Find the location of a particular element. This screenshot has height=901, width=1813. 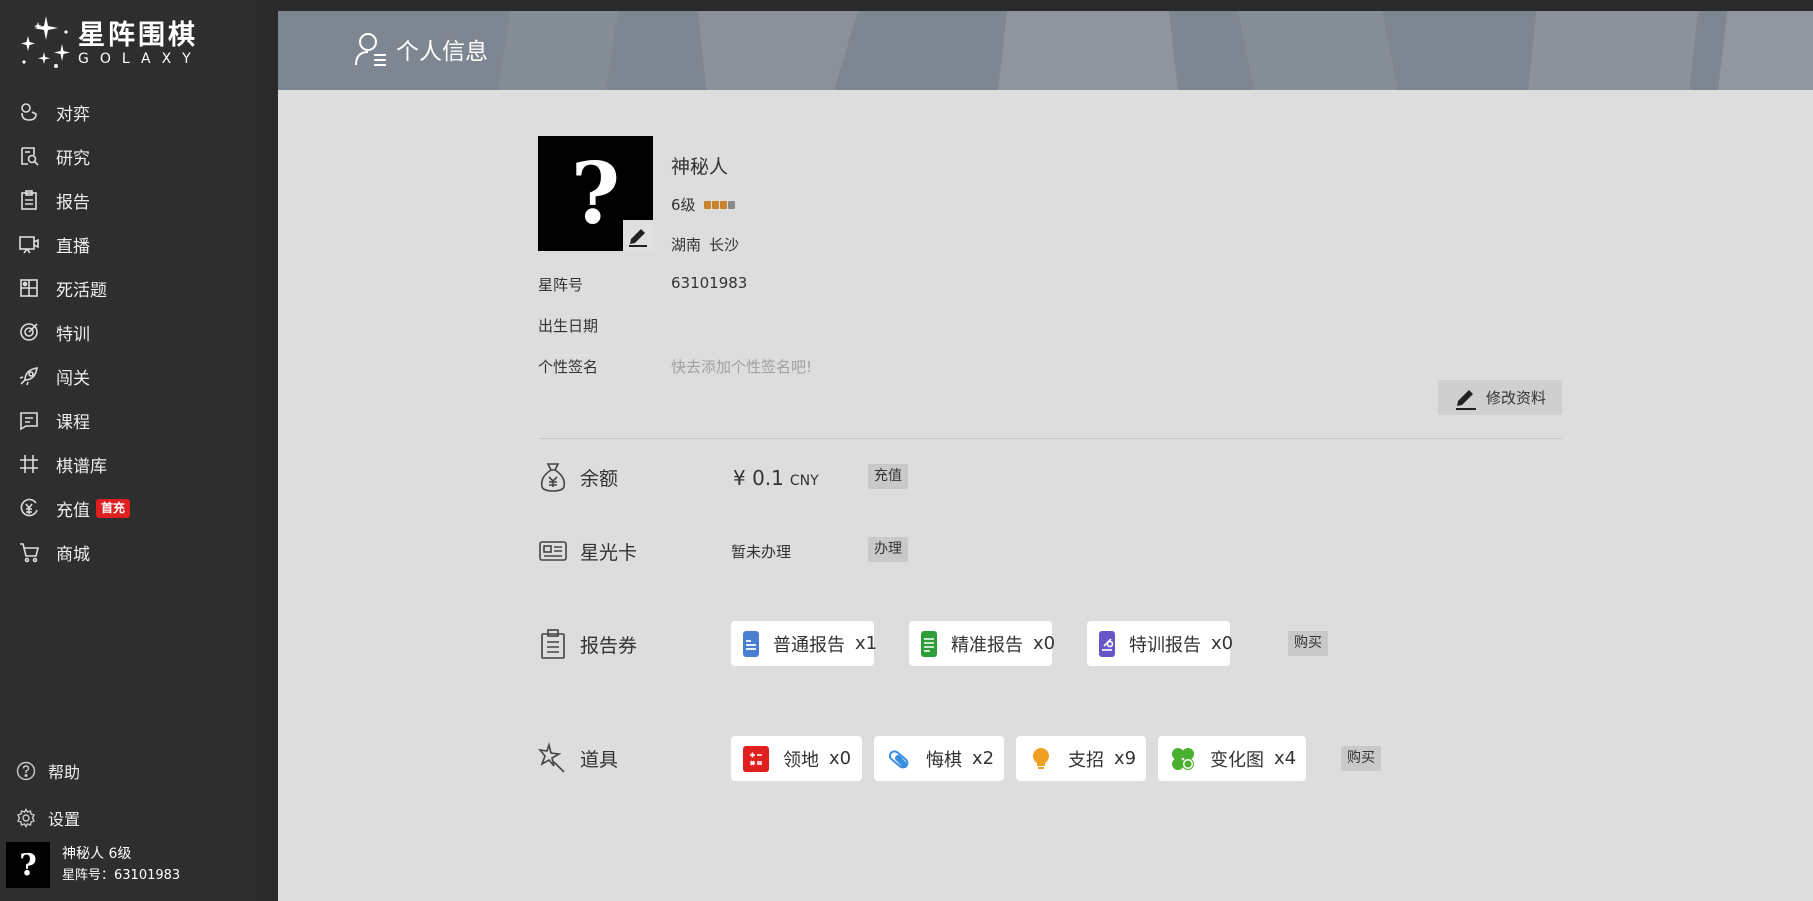

balance-label: 余额 is located at coordinates (599, 478).